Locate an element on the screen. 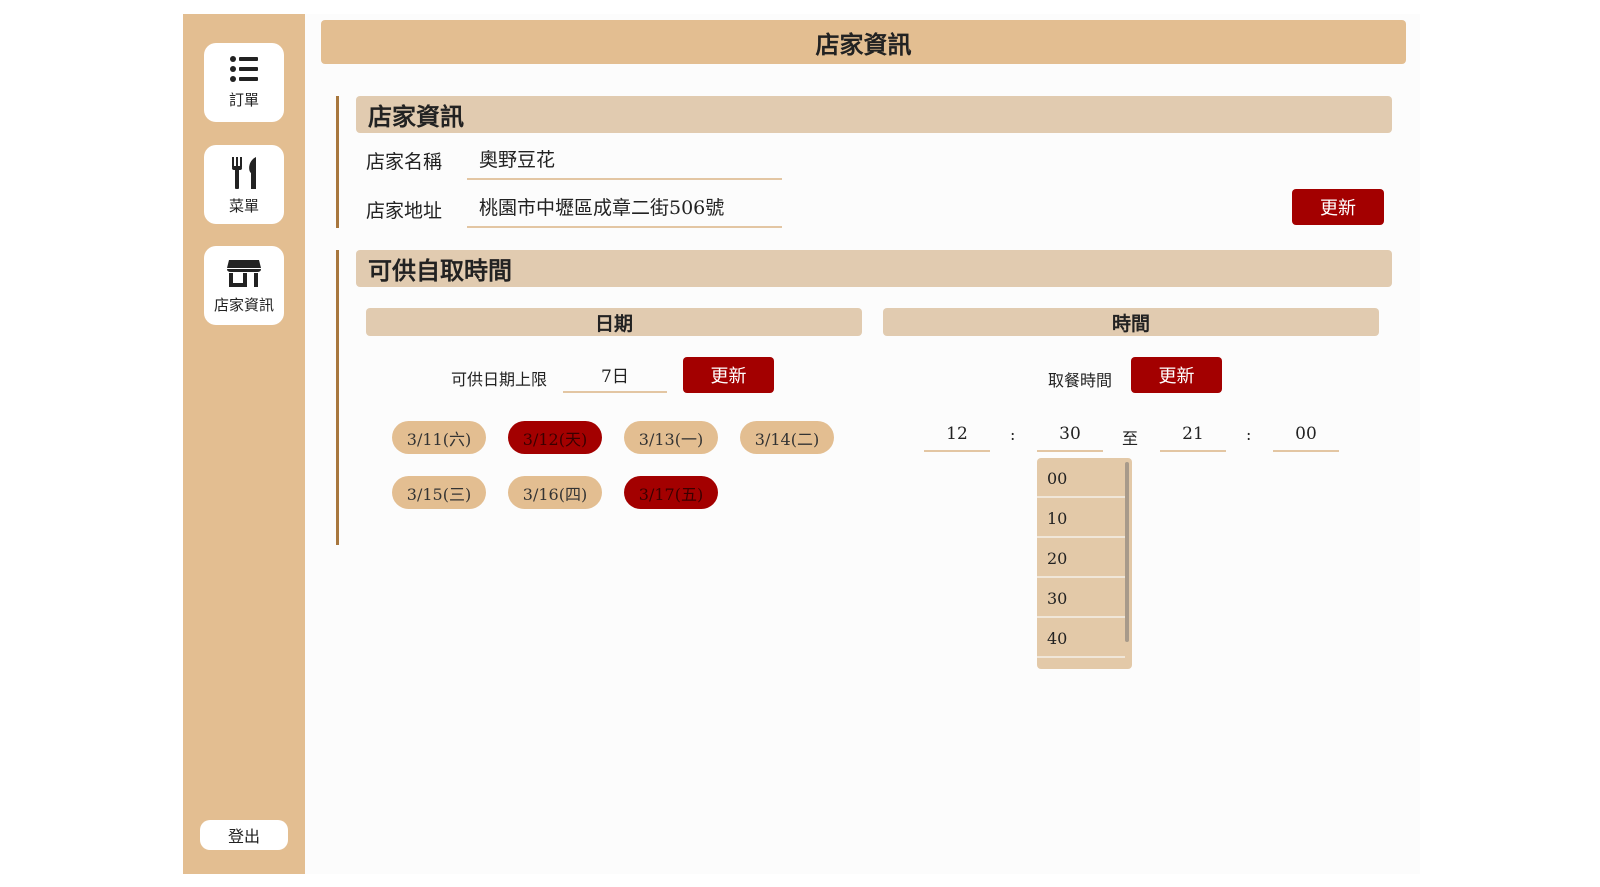 Image resolution: width=1600 pixels, height=887 pixels. minute-dropdown: 00 10 20 30 40 is located at coordinates (1084, 563).